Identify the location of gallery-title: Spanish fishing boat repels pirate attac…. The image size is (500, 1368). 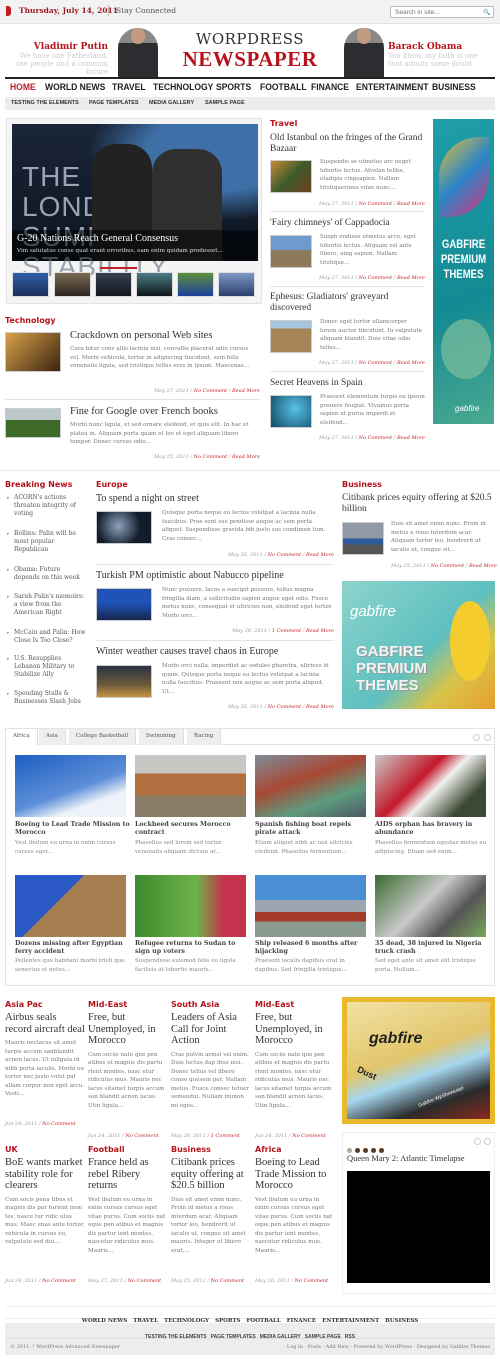
(312, 829).